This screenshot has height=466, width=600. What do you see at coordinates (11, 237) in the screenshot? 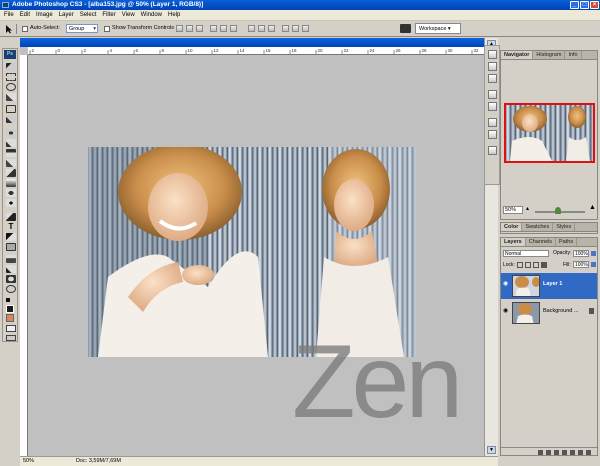
I see `path-selection-tool-icon` at bounding box center [11, 237].